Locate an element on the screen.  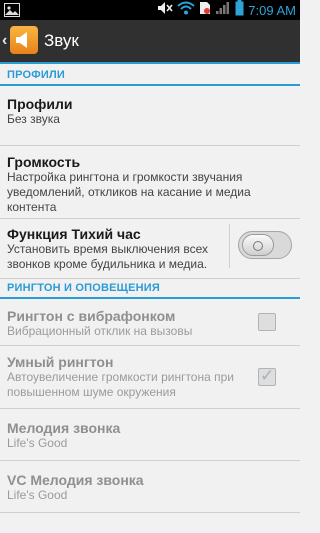
setting-title: Профили is located at coordinates (40, 104).